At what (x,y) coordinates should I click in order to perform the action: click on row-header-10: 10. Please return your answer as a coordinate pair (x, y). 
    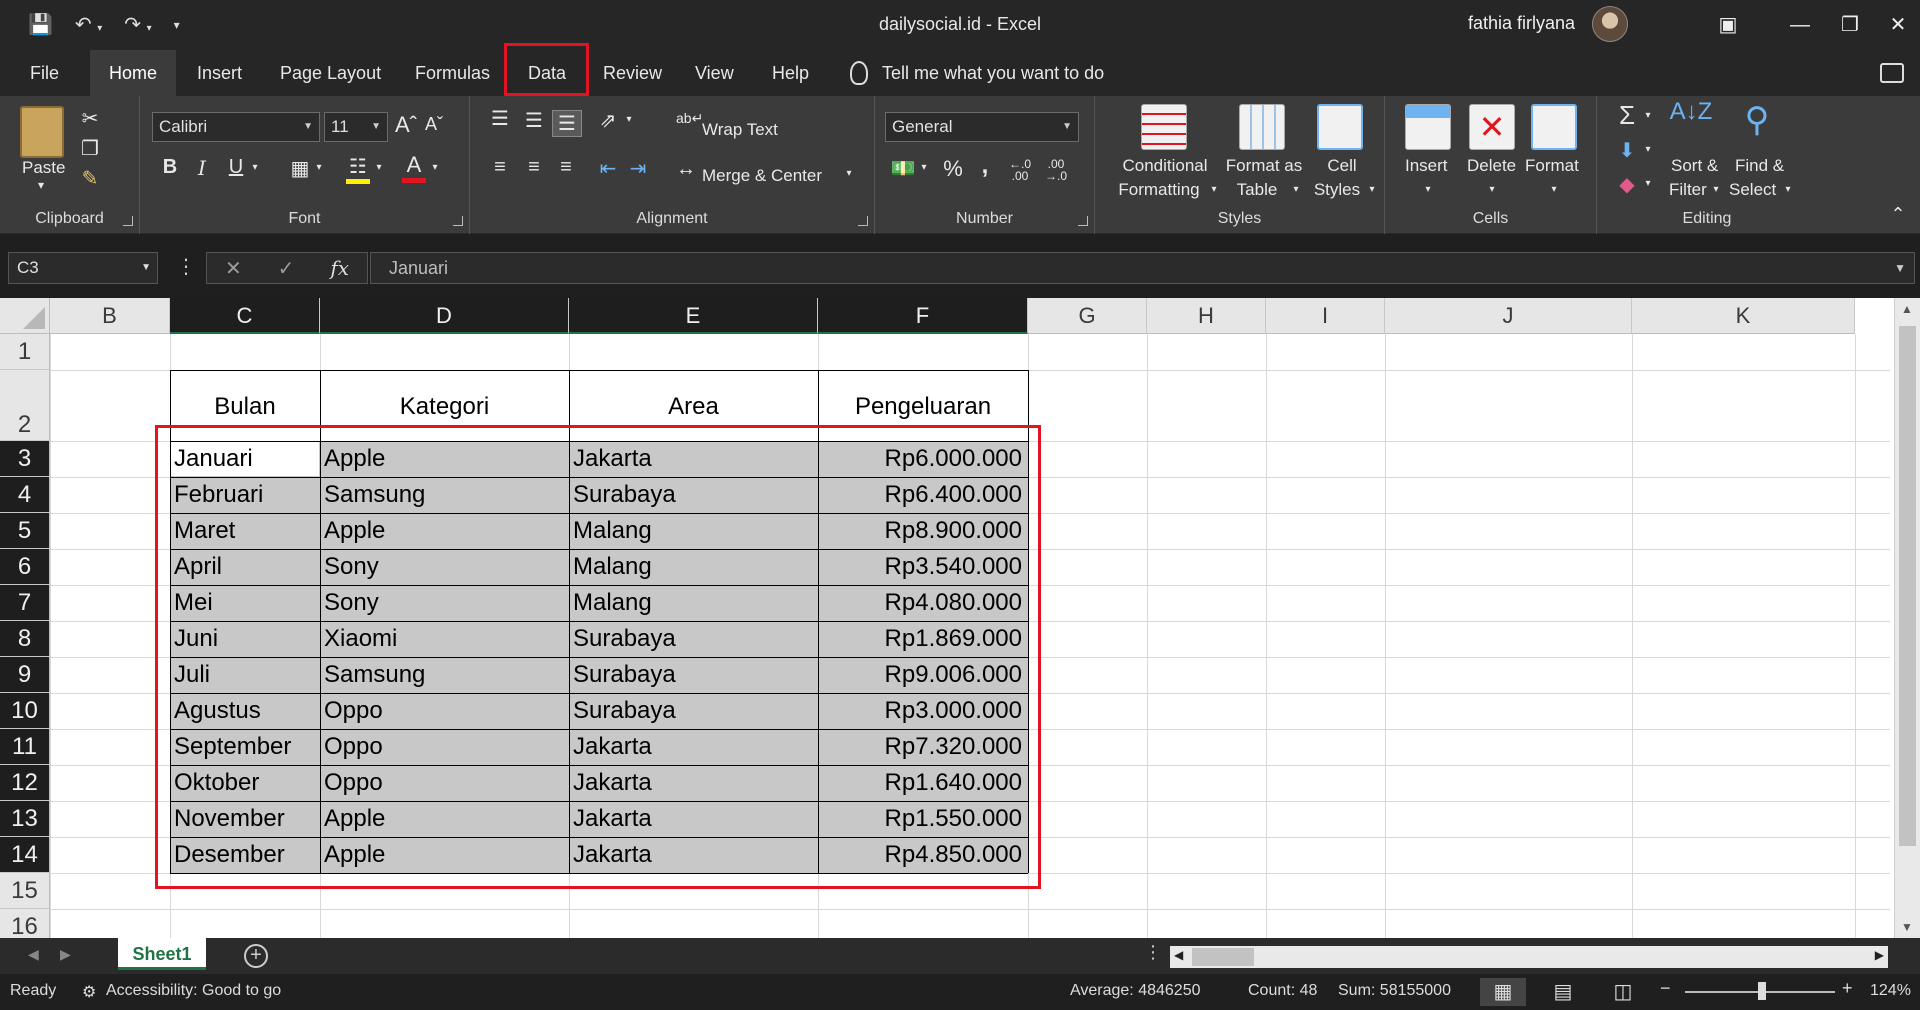
    Looking at the image, I should click on (25, 711).